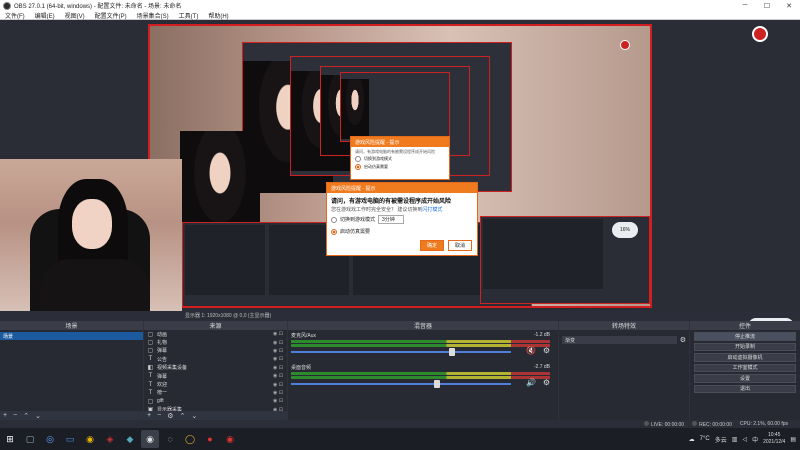  What do you see at coordinates (745, 388) in the screenshot?
I see `exit-button: 退出` at bounding box center [745, 388].